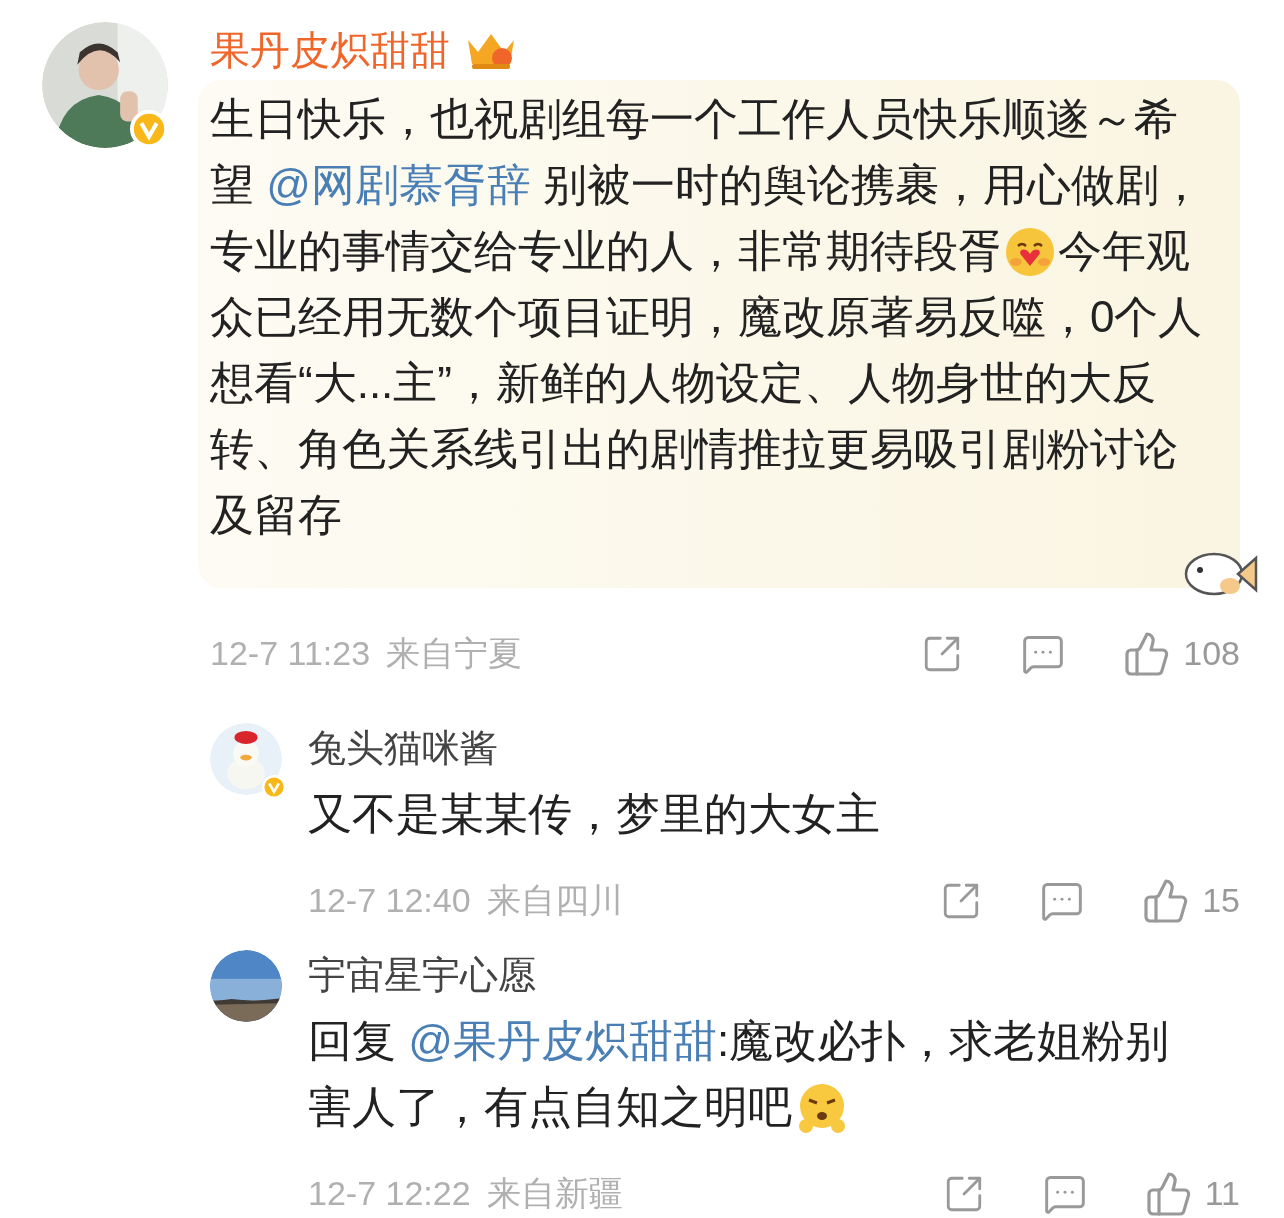 The height and width of the screenshot is (1218, 1284). What do you see at coordinates (403, 748) in the screenshot?
I see `author-name: 兔头猫咪酱` at bounding box center [403, 748].